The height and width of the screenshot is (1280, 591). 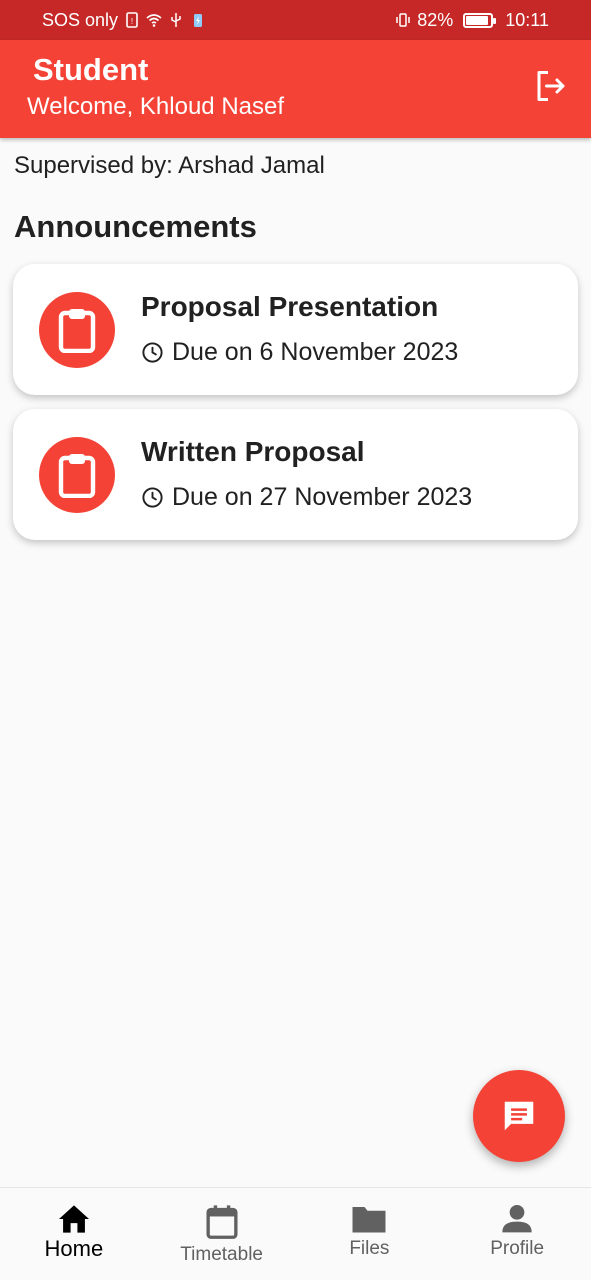 What do you see at coordinates (222, 1222) in the screenshot?
I see `calendar-icon` at bounding box center [222, 1222].